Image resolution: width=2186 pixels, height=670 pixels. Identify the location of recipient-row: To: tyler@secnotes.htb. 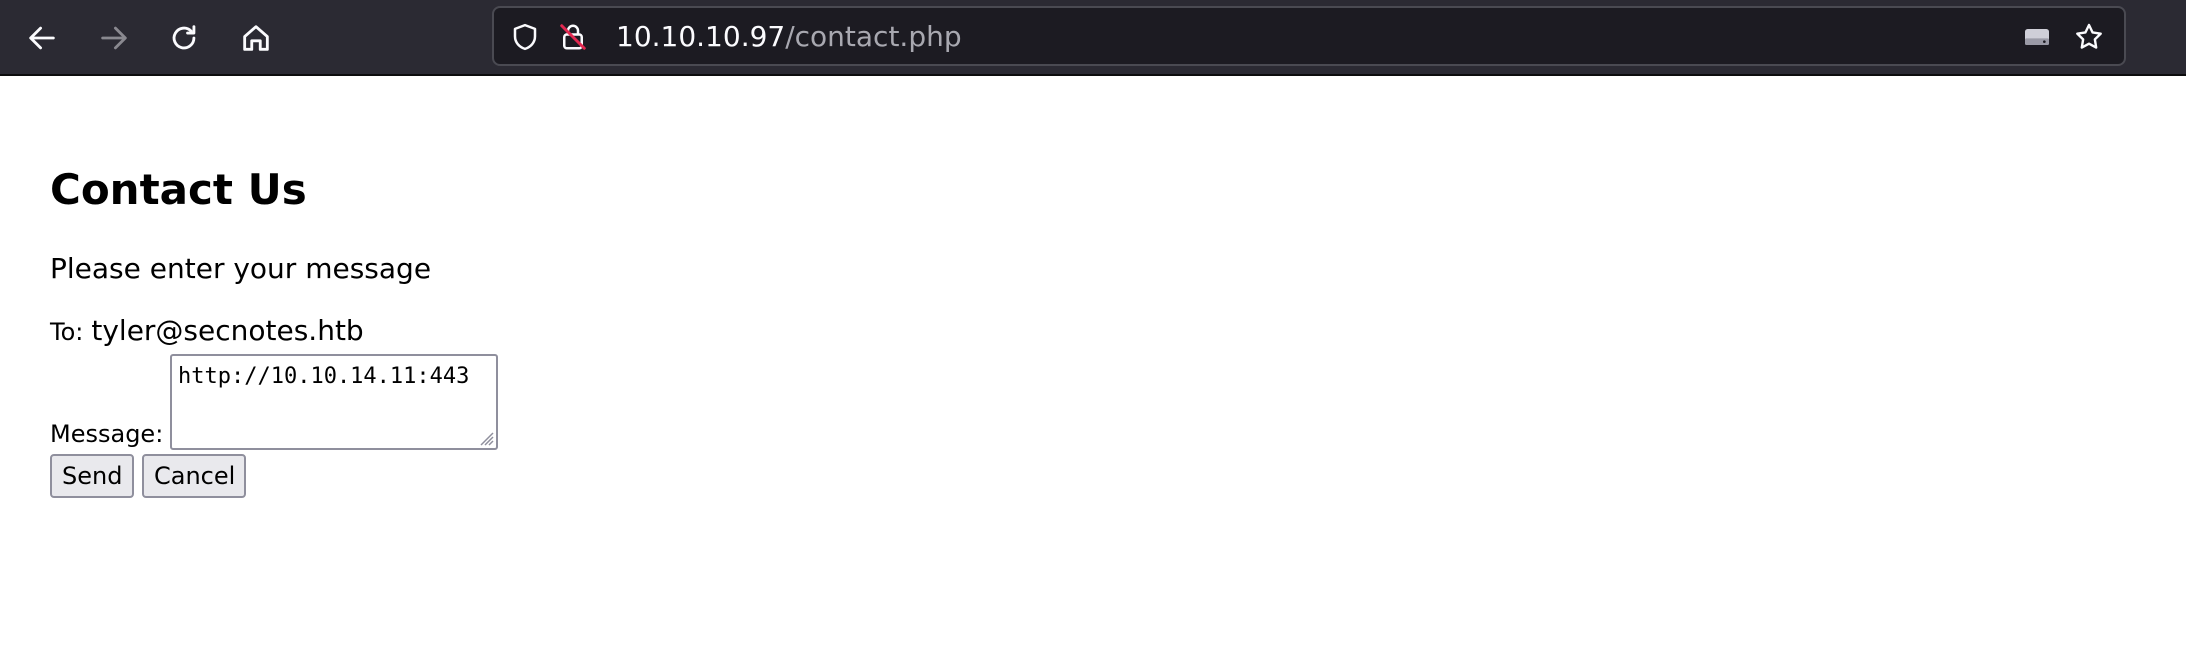
(207, 330).